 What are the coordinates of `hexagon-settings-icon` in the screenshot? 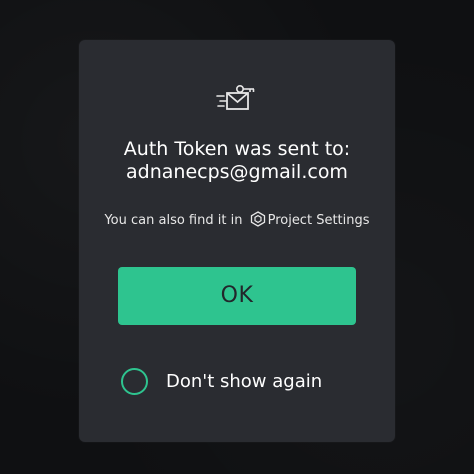 It's located at (257, 219).